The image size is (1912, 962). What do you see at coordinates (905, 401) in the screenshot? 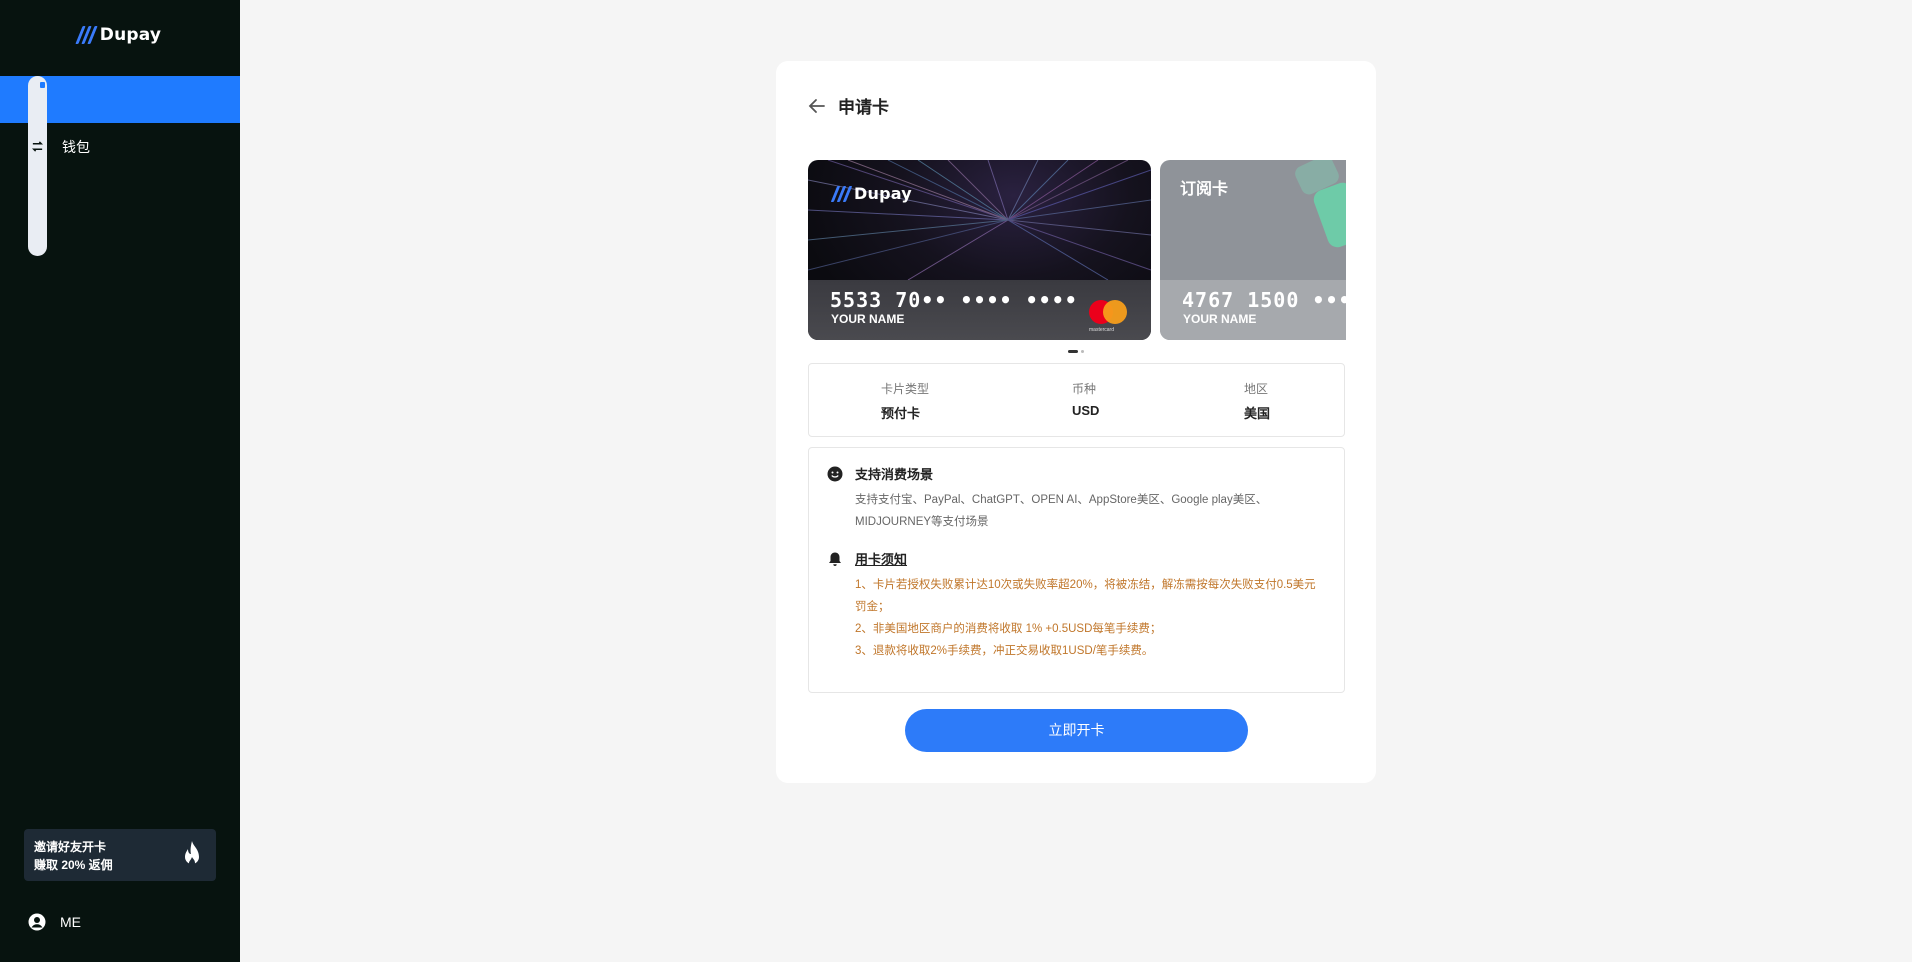
I see `info-card-type: 卡片类型 预付卡` at bounding box center [905, 401].